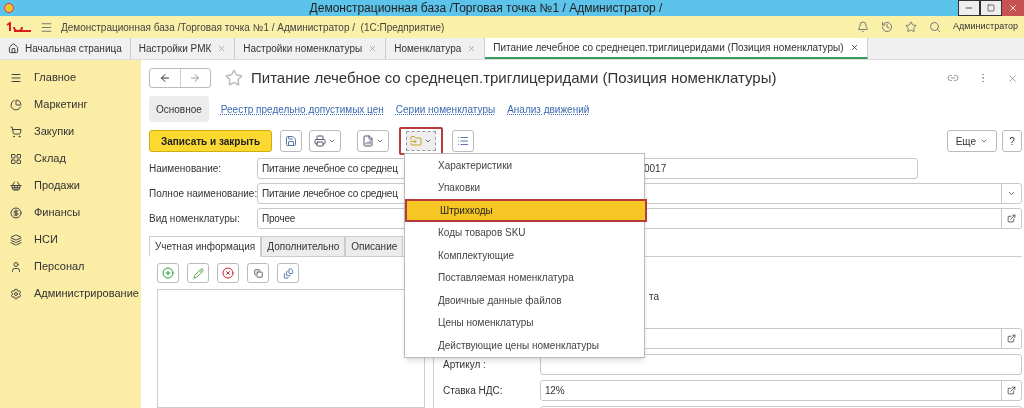 This screenshot has width=1024, height=408. I want to click on person-icon, so click(16, 266).